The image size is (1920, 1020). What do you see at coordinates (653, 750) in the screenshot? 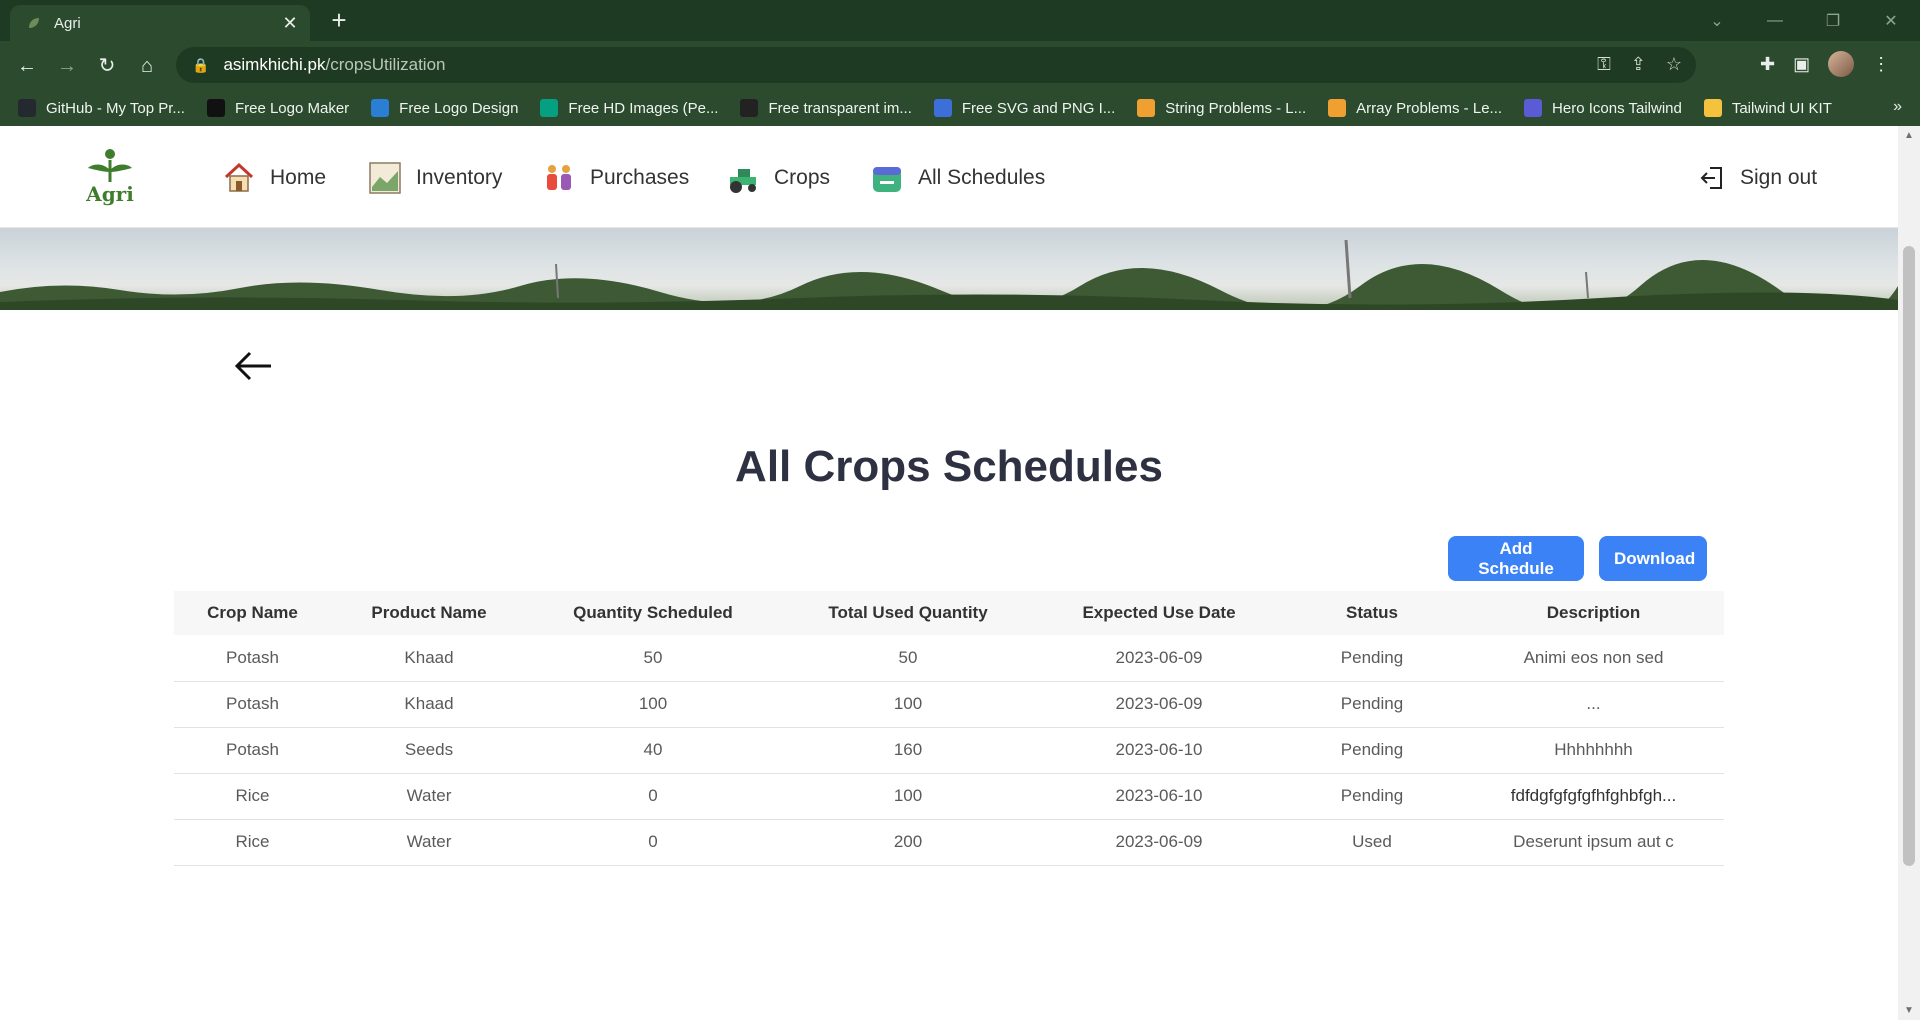
I see `cell-quantity-scheduled: 40` at bounding box center [653, 750].